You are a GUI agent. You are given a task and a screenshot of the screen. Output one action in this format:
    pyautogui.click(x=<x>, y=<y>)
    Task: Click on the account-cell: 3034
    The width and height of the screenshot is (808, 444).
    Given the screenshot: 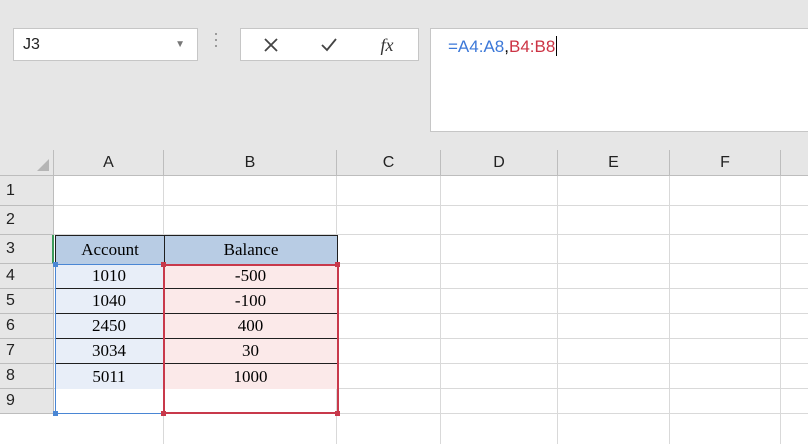 What is the action you would take?
    pyautogui.click(x=109, y=351)
    